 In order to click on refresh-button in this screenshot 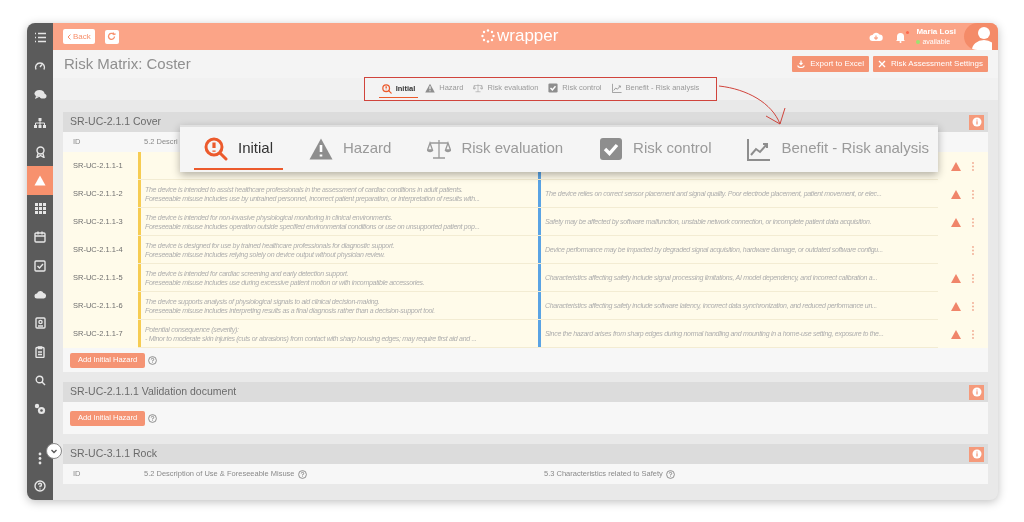, I will do `click(111, 36)`.